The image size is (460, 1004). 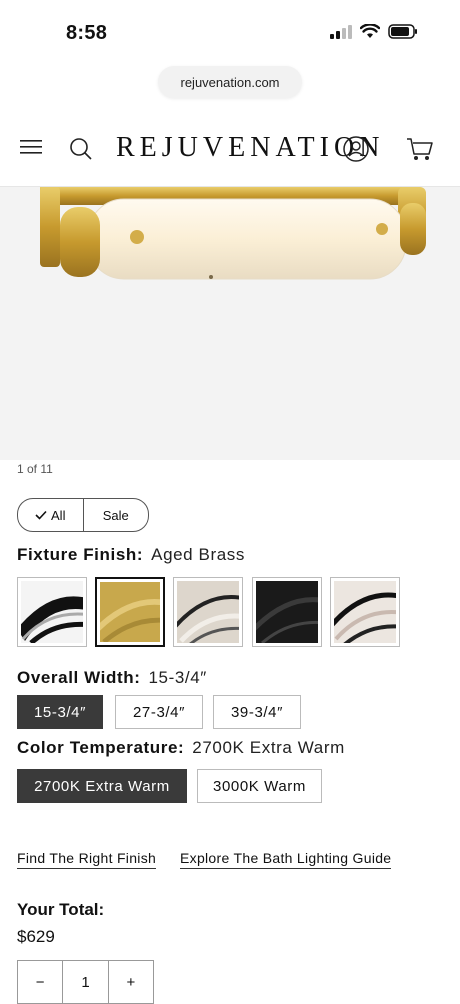 I want to click on filter-sale-button: Sale, so click(x=115, y=515).